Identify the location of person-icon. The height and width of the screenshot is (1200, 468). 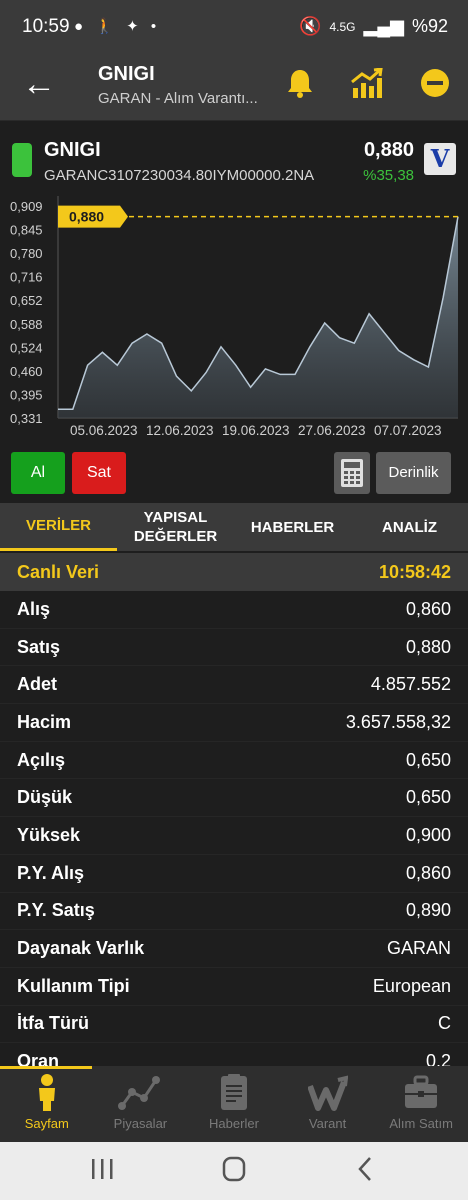
(46, 1092).